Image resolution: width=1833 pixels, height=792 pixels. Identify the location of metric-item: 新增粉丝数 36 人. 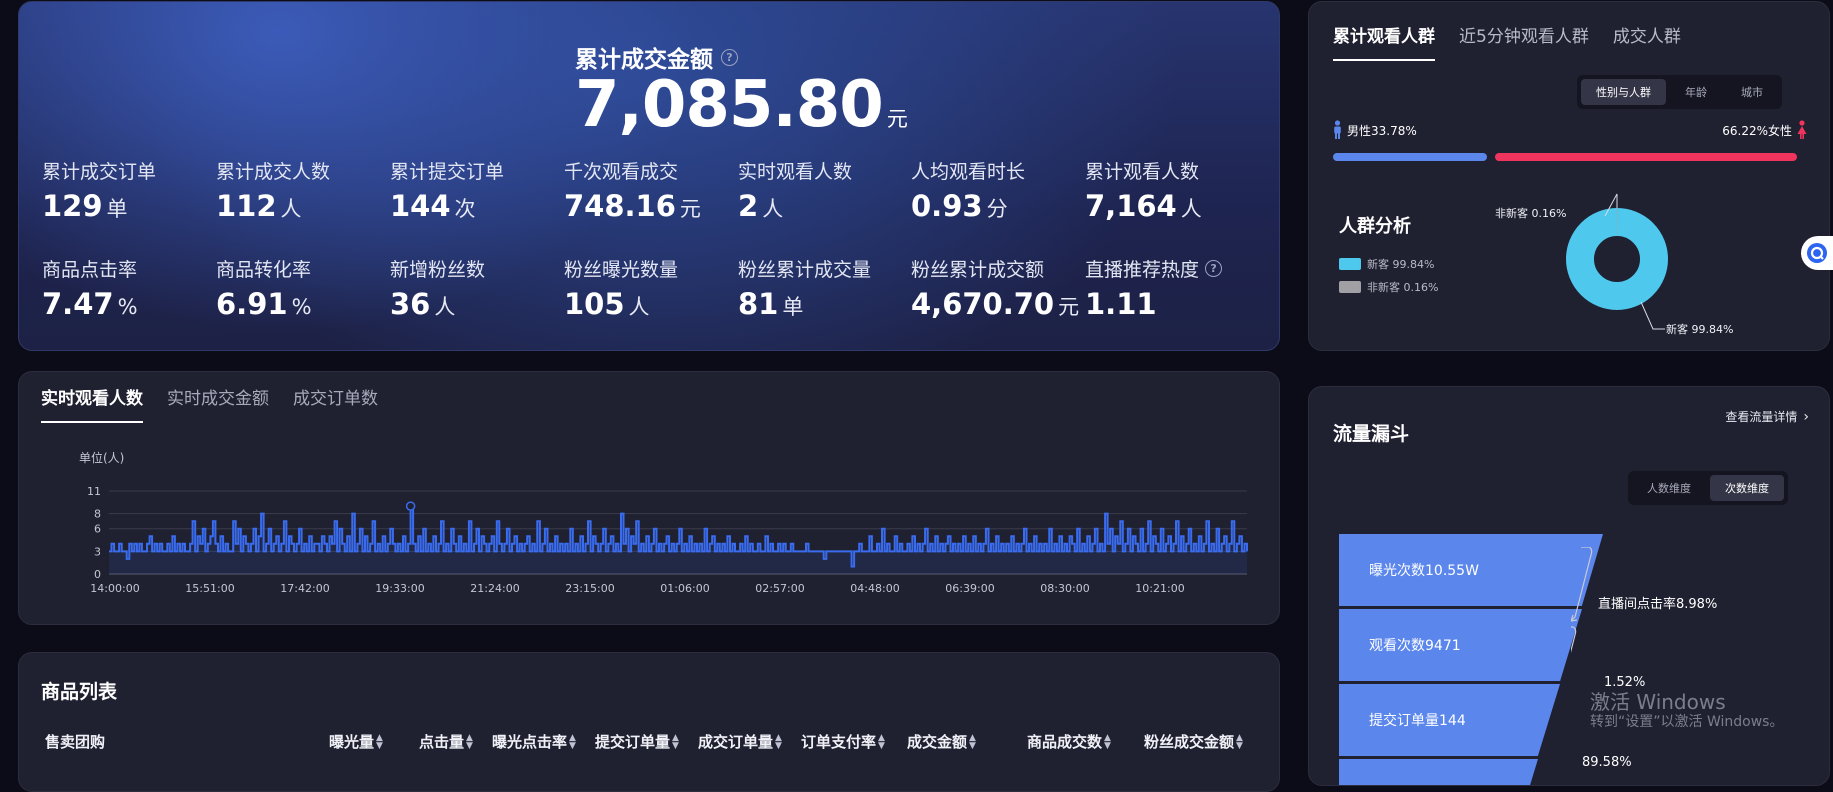
(475, 288).